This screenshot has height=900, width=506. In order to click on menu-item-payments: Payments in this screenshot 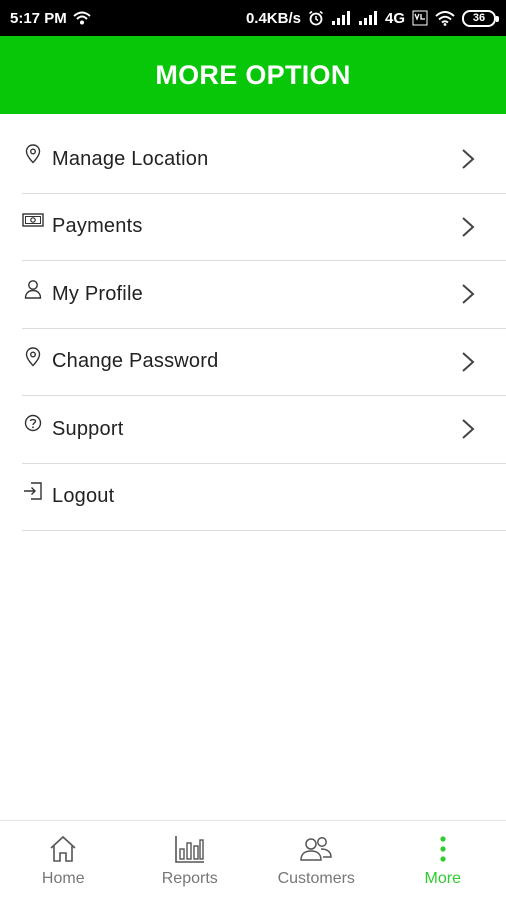, I will do `click(264, 227)`.